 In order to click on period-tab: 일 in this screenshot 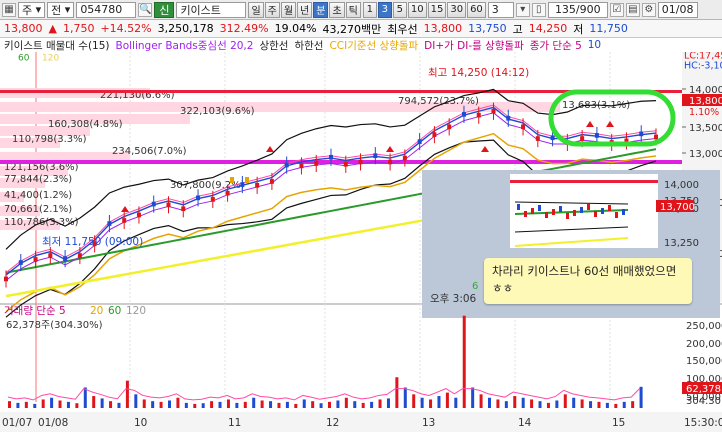, I will do `click(256, 9)`.